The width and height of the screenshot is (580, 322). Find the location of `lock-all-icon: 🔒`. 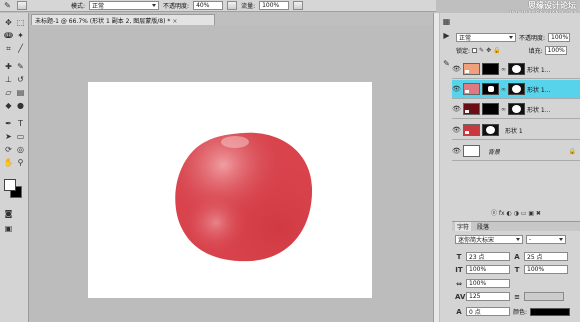

lock-all-icon: 🔒 is located at coordinates (496, 50).